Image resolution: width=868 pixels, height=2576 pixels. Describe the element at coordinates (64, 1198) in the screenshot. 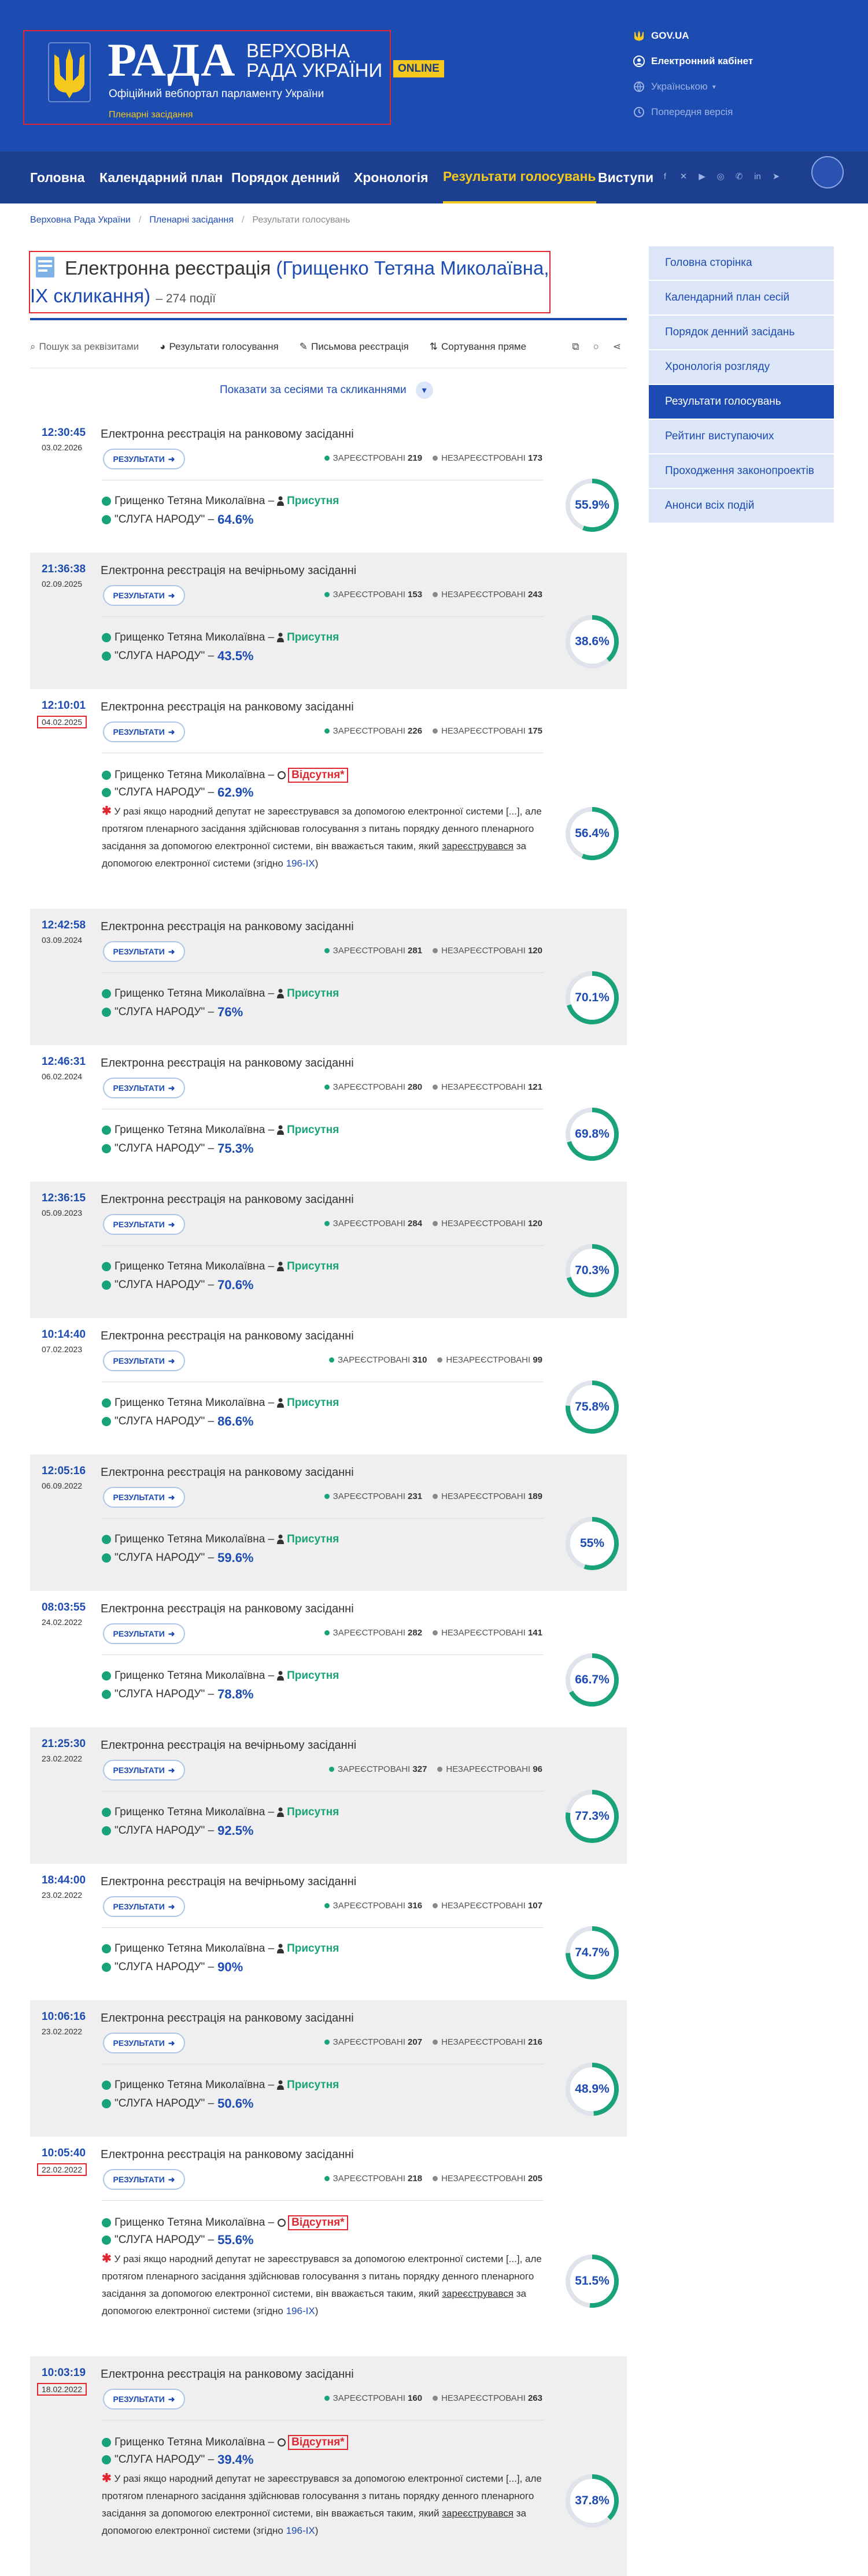

I see `record-time: 12:36:15` at that location.